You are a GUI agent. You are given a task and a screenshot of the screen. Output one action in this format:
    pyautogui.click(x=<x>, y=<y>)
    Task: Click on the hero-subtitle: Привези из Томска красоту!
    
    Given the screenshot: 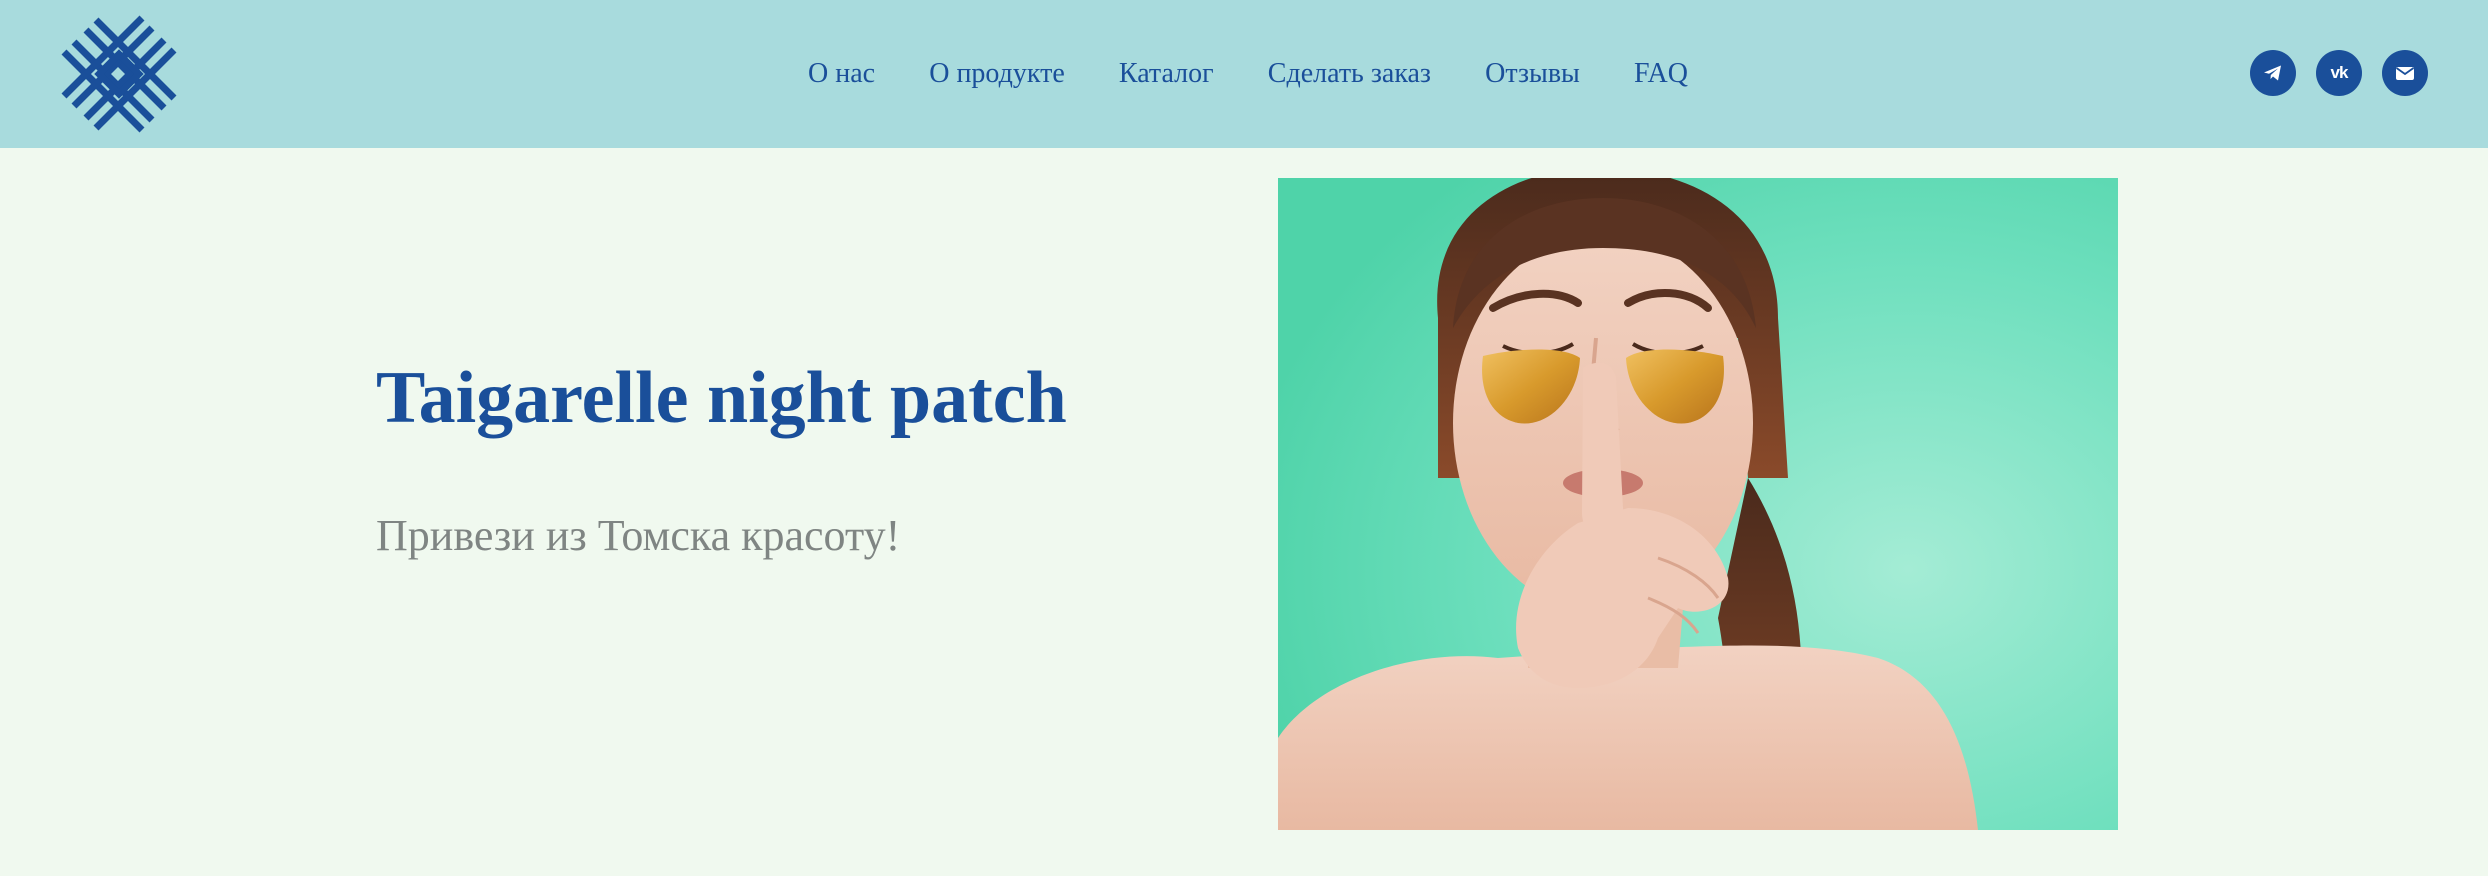 What is the action you would take?
    pyautogui.click(x=638, y=535)
    